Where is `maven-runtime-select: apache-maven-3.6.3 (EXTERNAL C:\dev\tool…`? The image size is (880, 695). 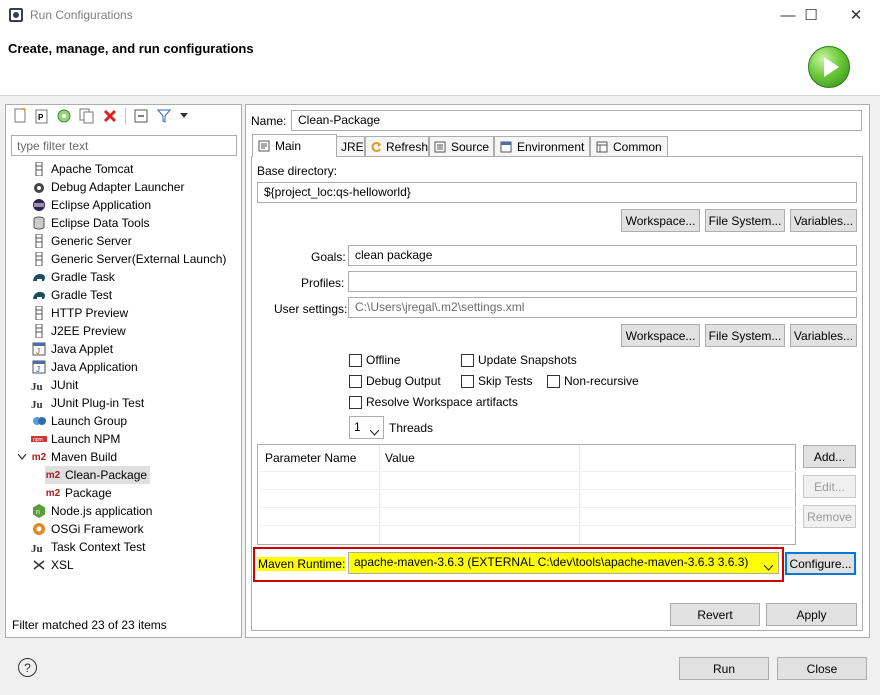
maven-runtime-select: apache-maven-3.6.3 (EXTERNAL C:\dev\tool… is located at coordinates (563, 563).